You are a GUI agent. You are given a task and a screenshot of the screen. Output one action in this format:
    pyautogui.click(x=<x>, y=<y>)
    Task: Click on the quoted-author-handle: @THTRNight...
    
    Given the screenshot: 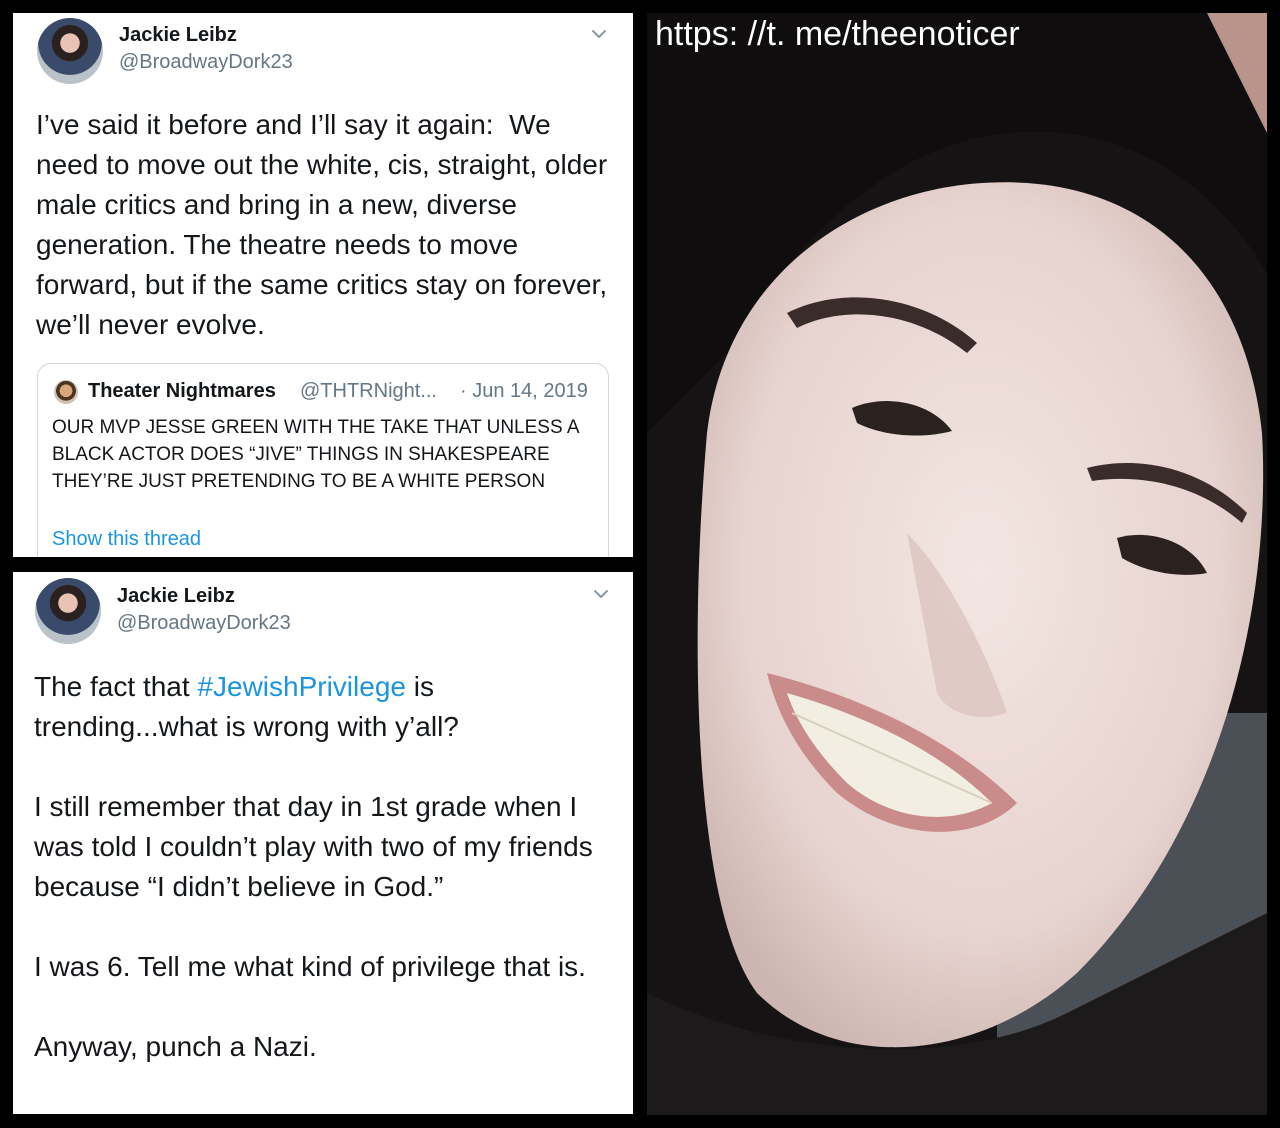 What is the action you would take?
    pyautogui.click(x=368, y=391)
    